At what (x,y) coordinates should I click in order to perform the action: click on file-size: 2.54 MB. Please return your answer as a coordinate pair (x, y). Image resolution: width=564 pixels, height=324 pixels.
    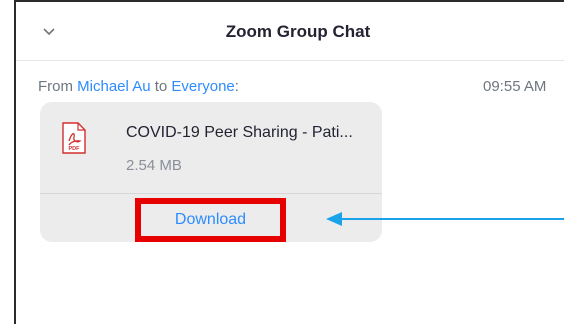
    Looking at the image, I should click on (154, 165).